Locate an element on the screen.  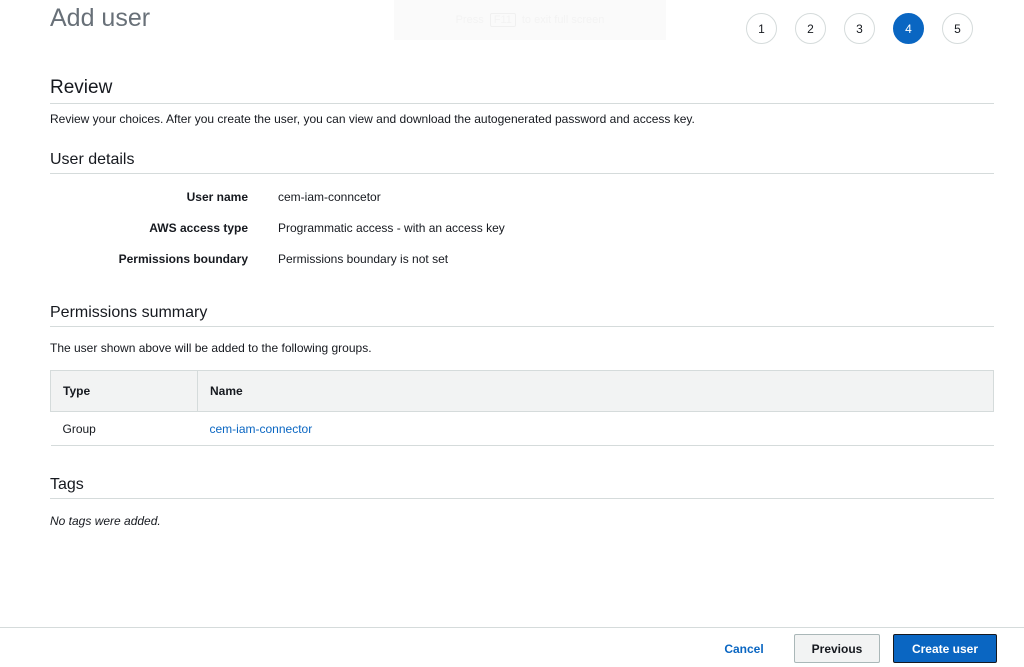
page-title: Add user is located at coordinates (100, 18).